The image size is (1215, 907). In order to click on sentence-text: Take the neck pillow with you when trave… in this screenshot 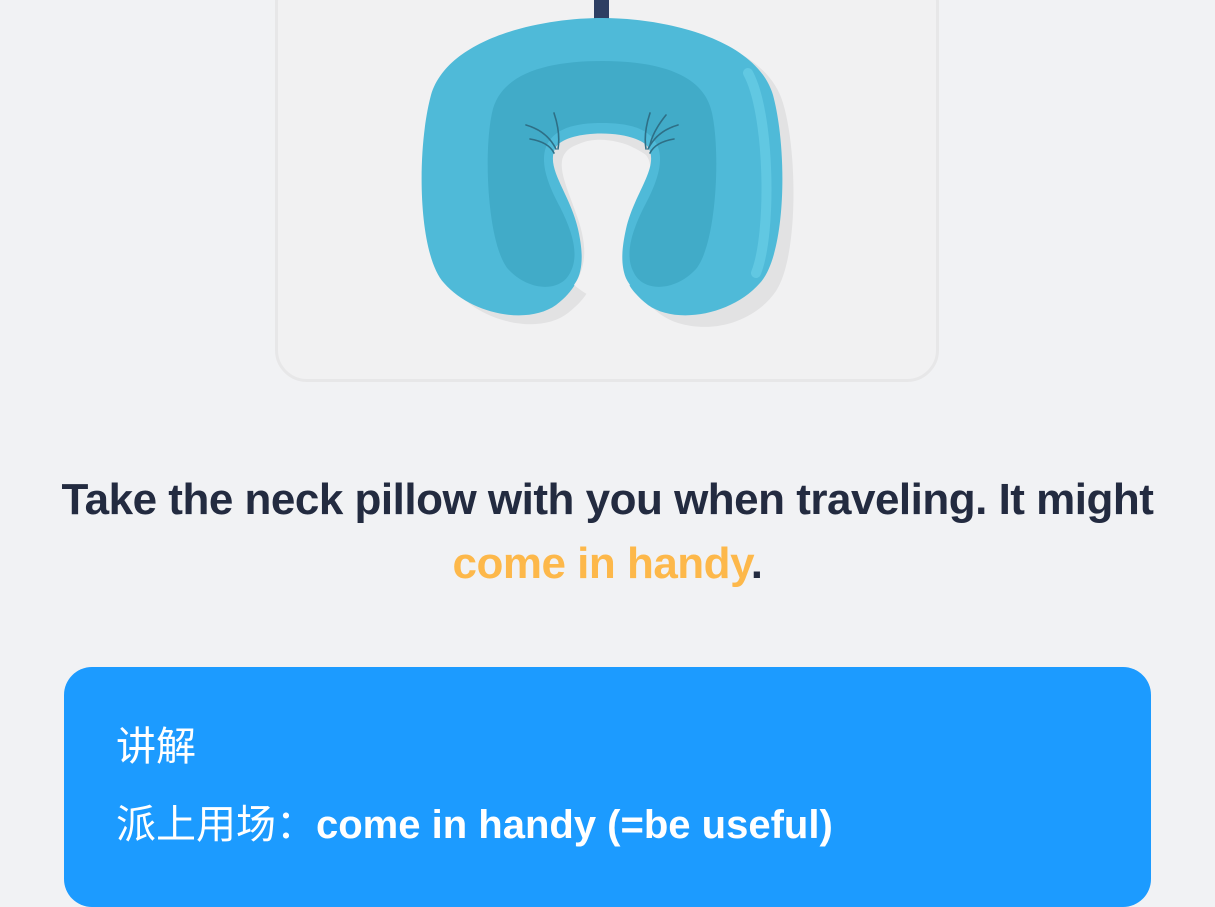, I will do `click(607, 499)`.